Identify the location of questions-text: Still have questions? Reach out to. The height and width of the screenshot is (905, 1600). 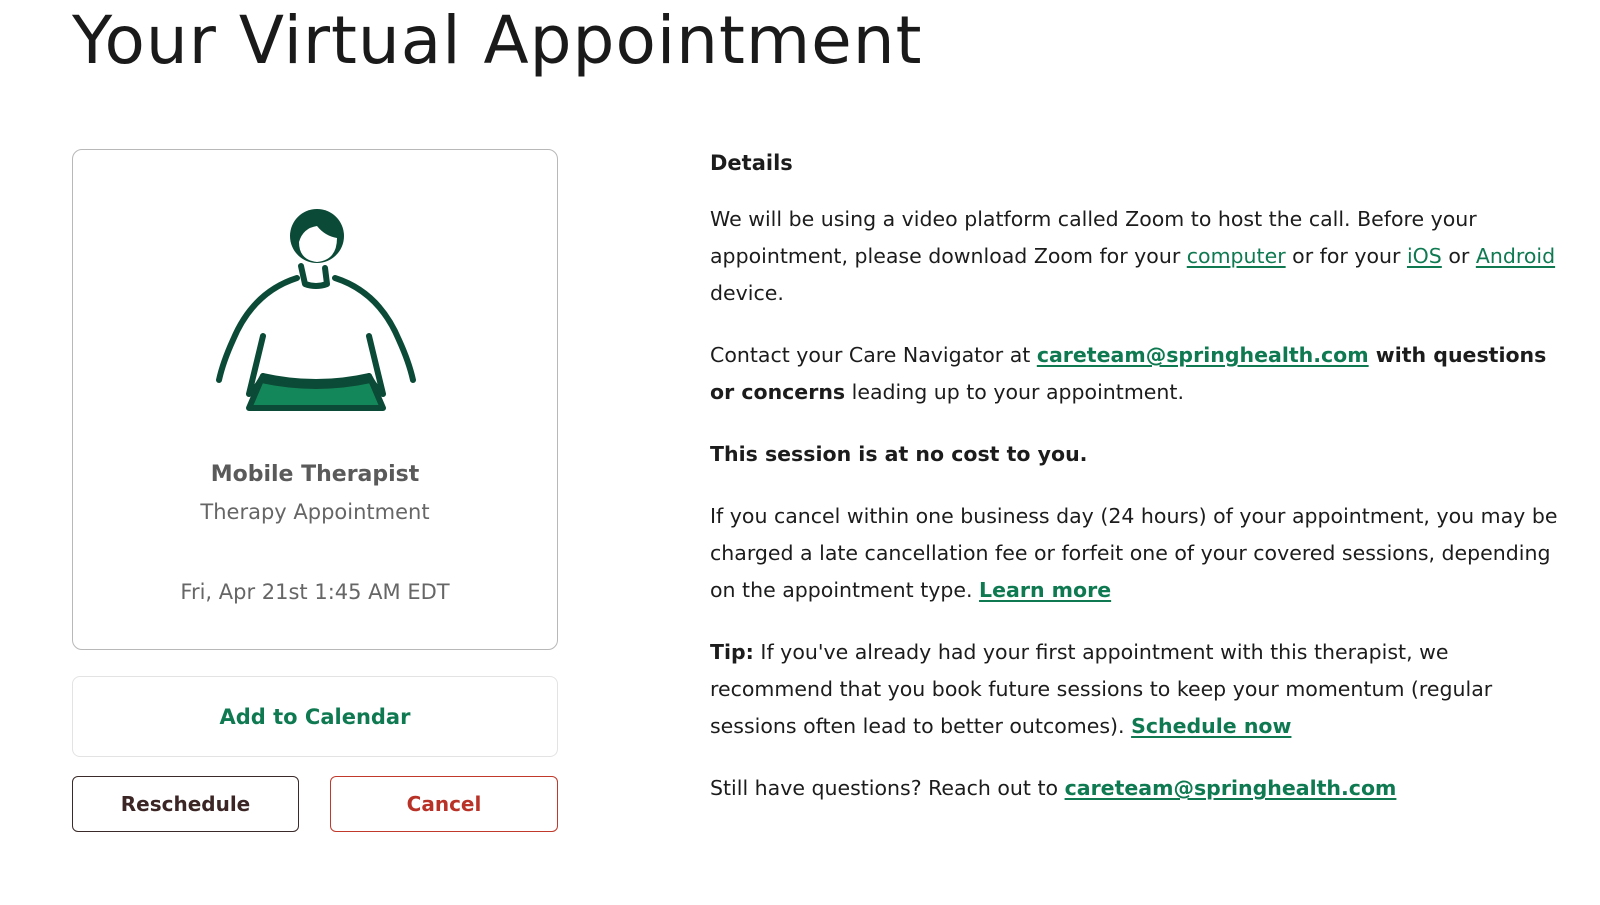
(887, 788).